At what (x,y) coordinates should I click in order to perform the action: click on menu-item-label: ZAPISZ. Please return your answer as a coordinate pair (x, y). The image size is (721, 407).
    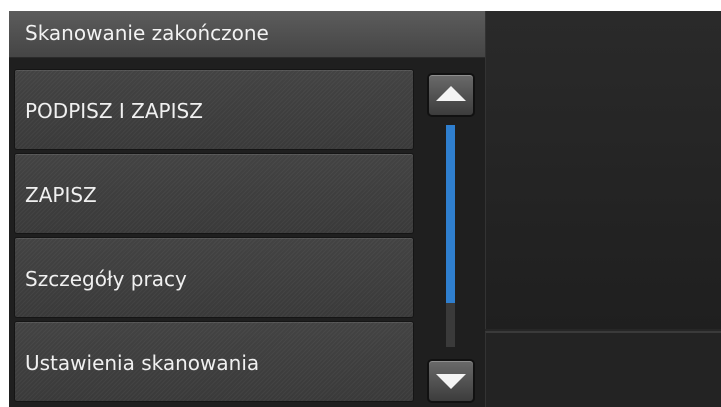
    Looking at the image, I should click on (61, 195).